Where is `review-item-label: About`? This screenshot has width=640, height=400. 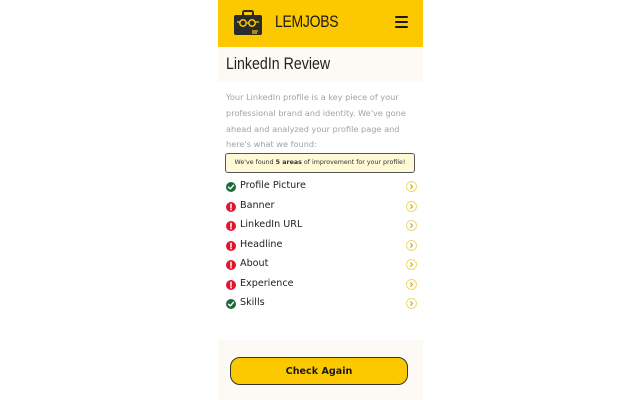 review-item-label: About is located at coordinates (254, 263).